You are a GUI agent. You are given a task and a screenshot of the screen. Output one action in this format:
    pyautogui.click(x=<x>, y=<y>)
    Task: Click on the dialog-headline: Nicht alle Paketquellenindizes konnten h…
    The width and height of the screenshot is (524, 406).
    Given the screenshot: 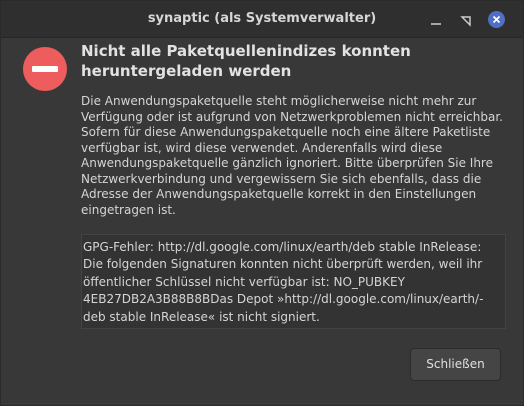 What is the action you would take?
    pyautogui.click(x=246, y=61)
    